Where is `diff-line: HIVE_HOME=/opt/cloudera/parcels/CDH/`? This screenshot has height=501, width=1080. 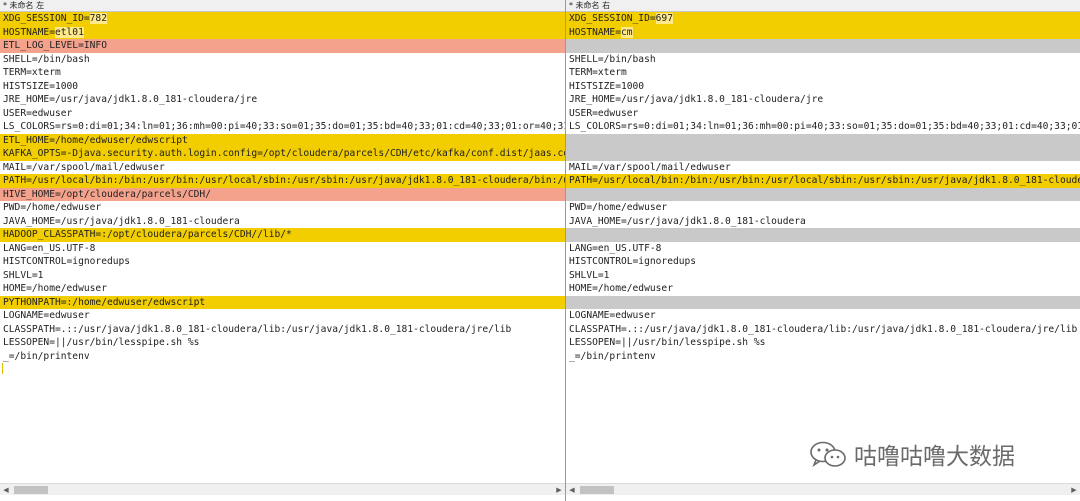 diff-line: HIVE_HOME=/opt/cloudera/parcels/CDH/ is located at coordinates (282, 194).